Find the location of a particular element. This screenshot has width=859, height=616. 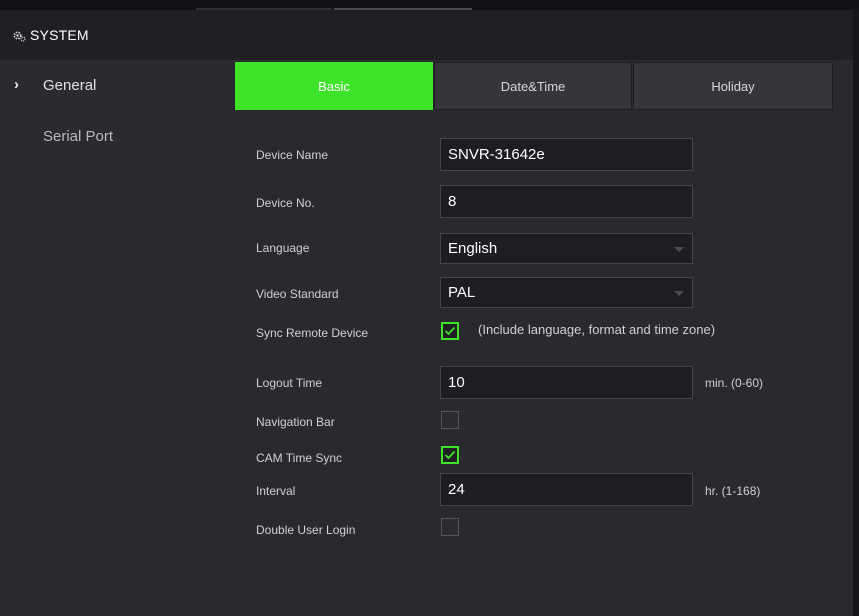

video-standard-value: PAL is located at coordinates (462, 292).